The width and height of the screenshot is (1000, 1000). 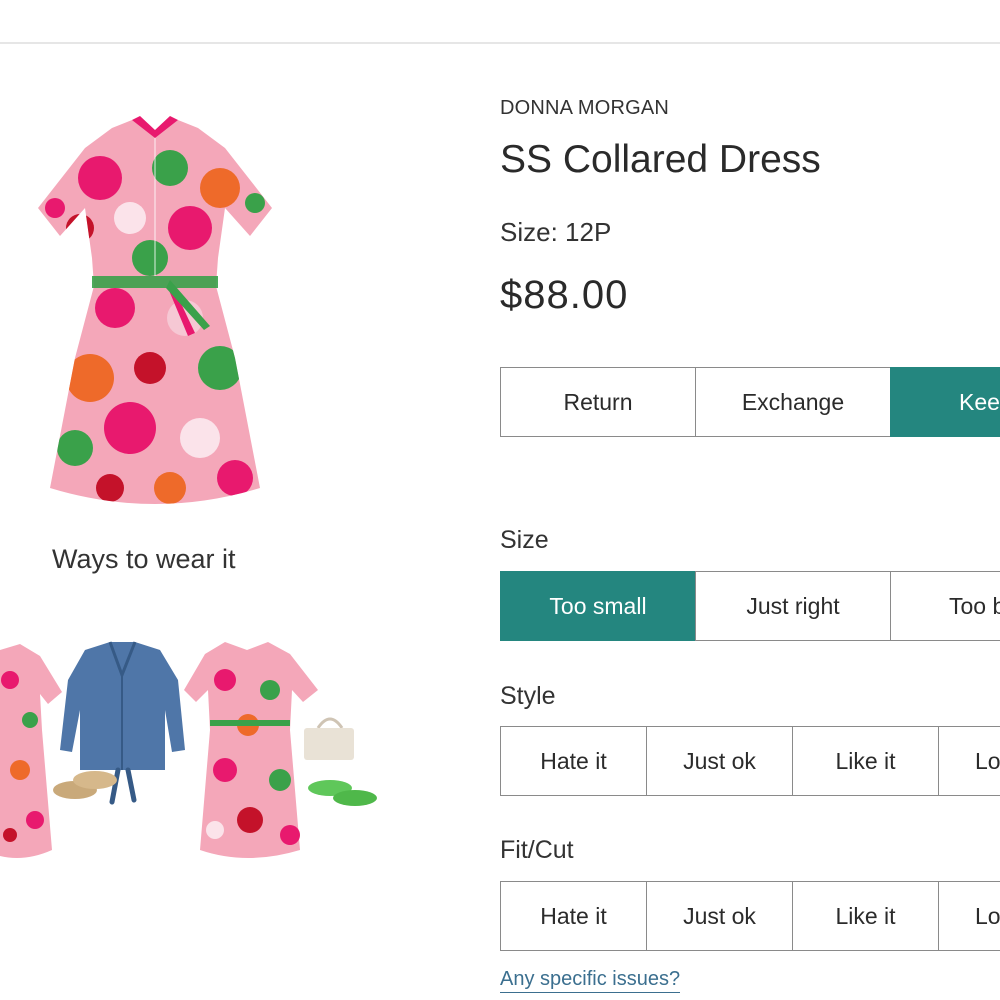 What do you see at coordinates (598, 606) in the screenshot?
I see `size-too-small-button: Too small` at bounding box center [598, 606].